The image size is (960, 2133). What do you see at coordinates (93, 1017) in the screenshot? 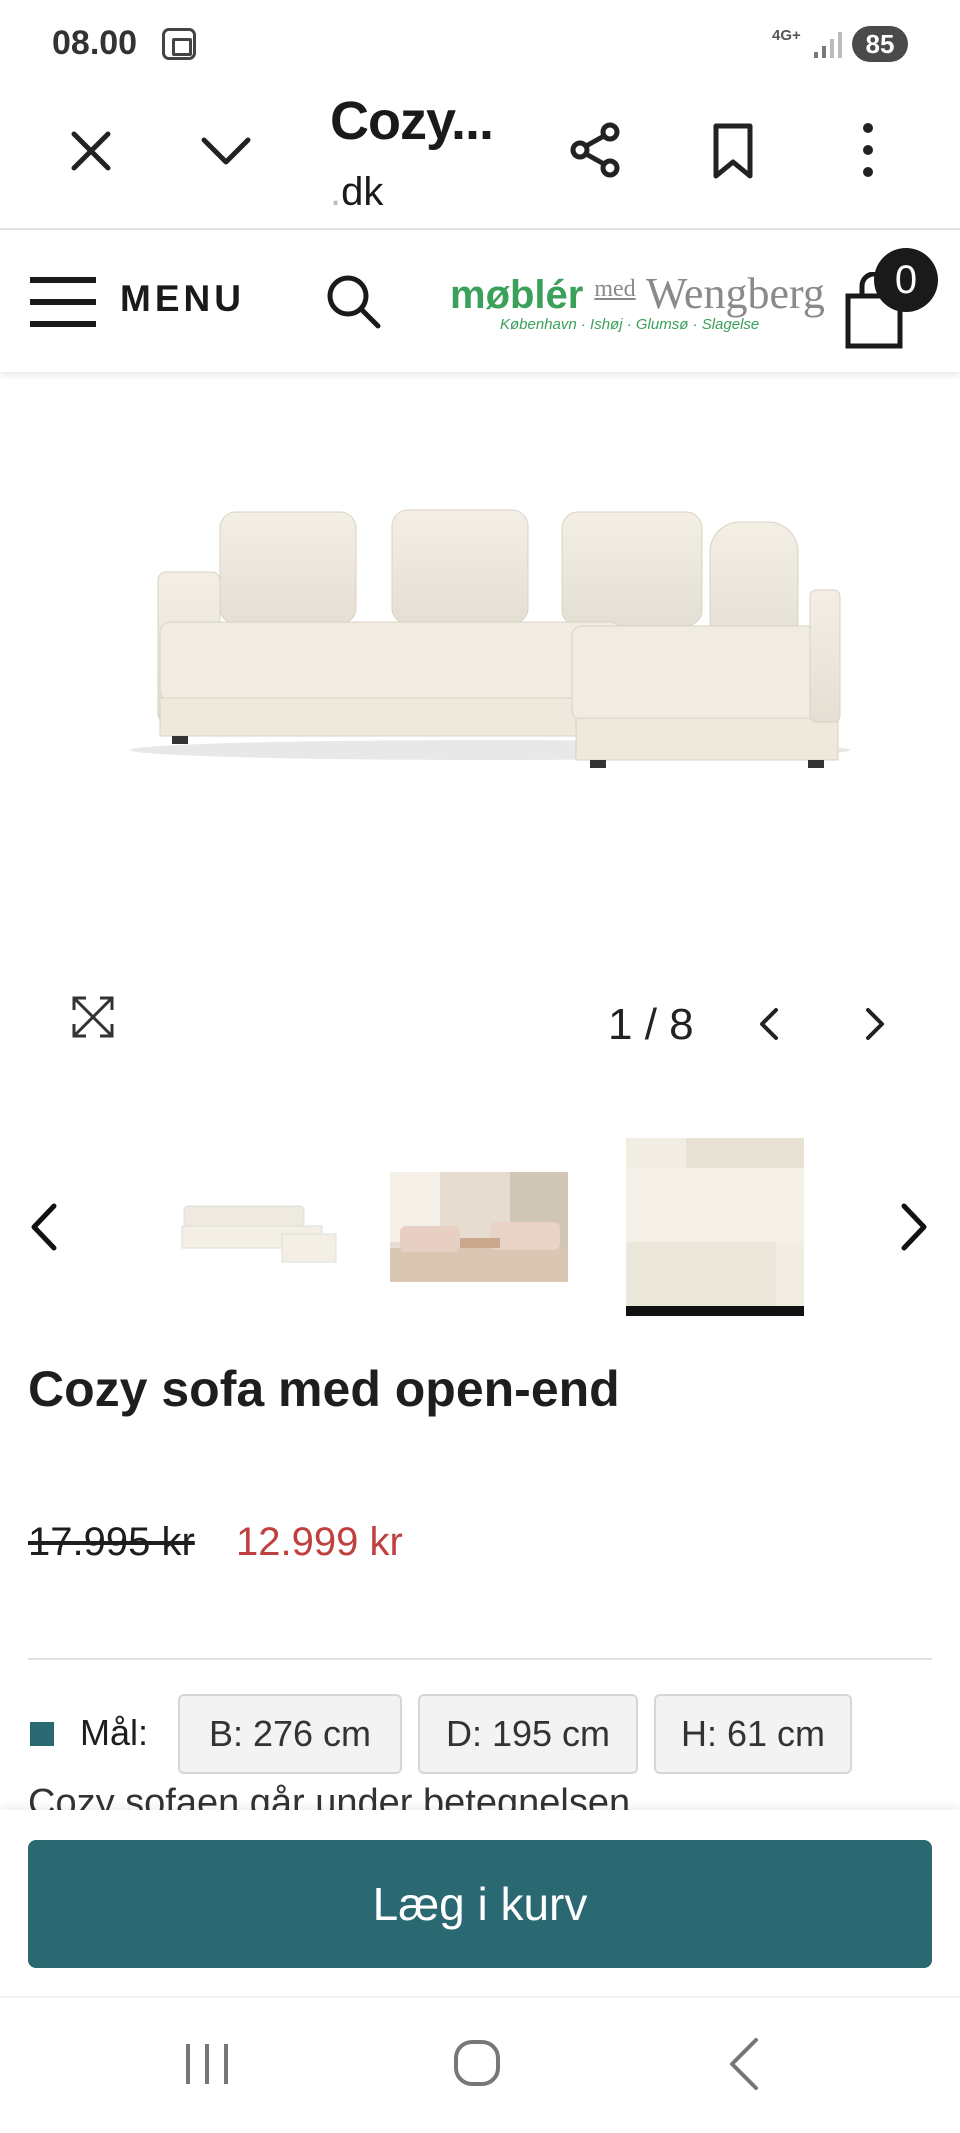
I see `expand-icon` at bounding box center [93, 1017].